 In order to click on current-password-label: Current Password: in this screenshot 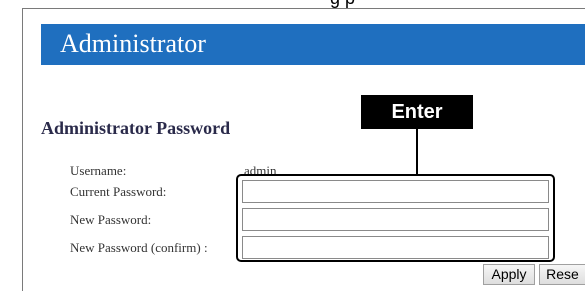, I will do `click(118, 191)`.